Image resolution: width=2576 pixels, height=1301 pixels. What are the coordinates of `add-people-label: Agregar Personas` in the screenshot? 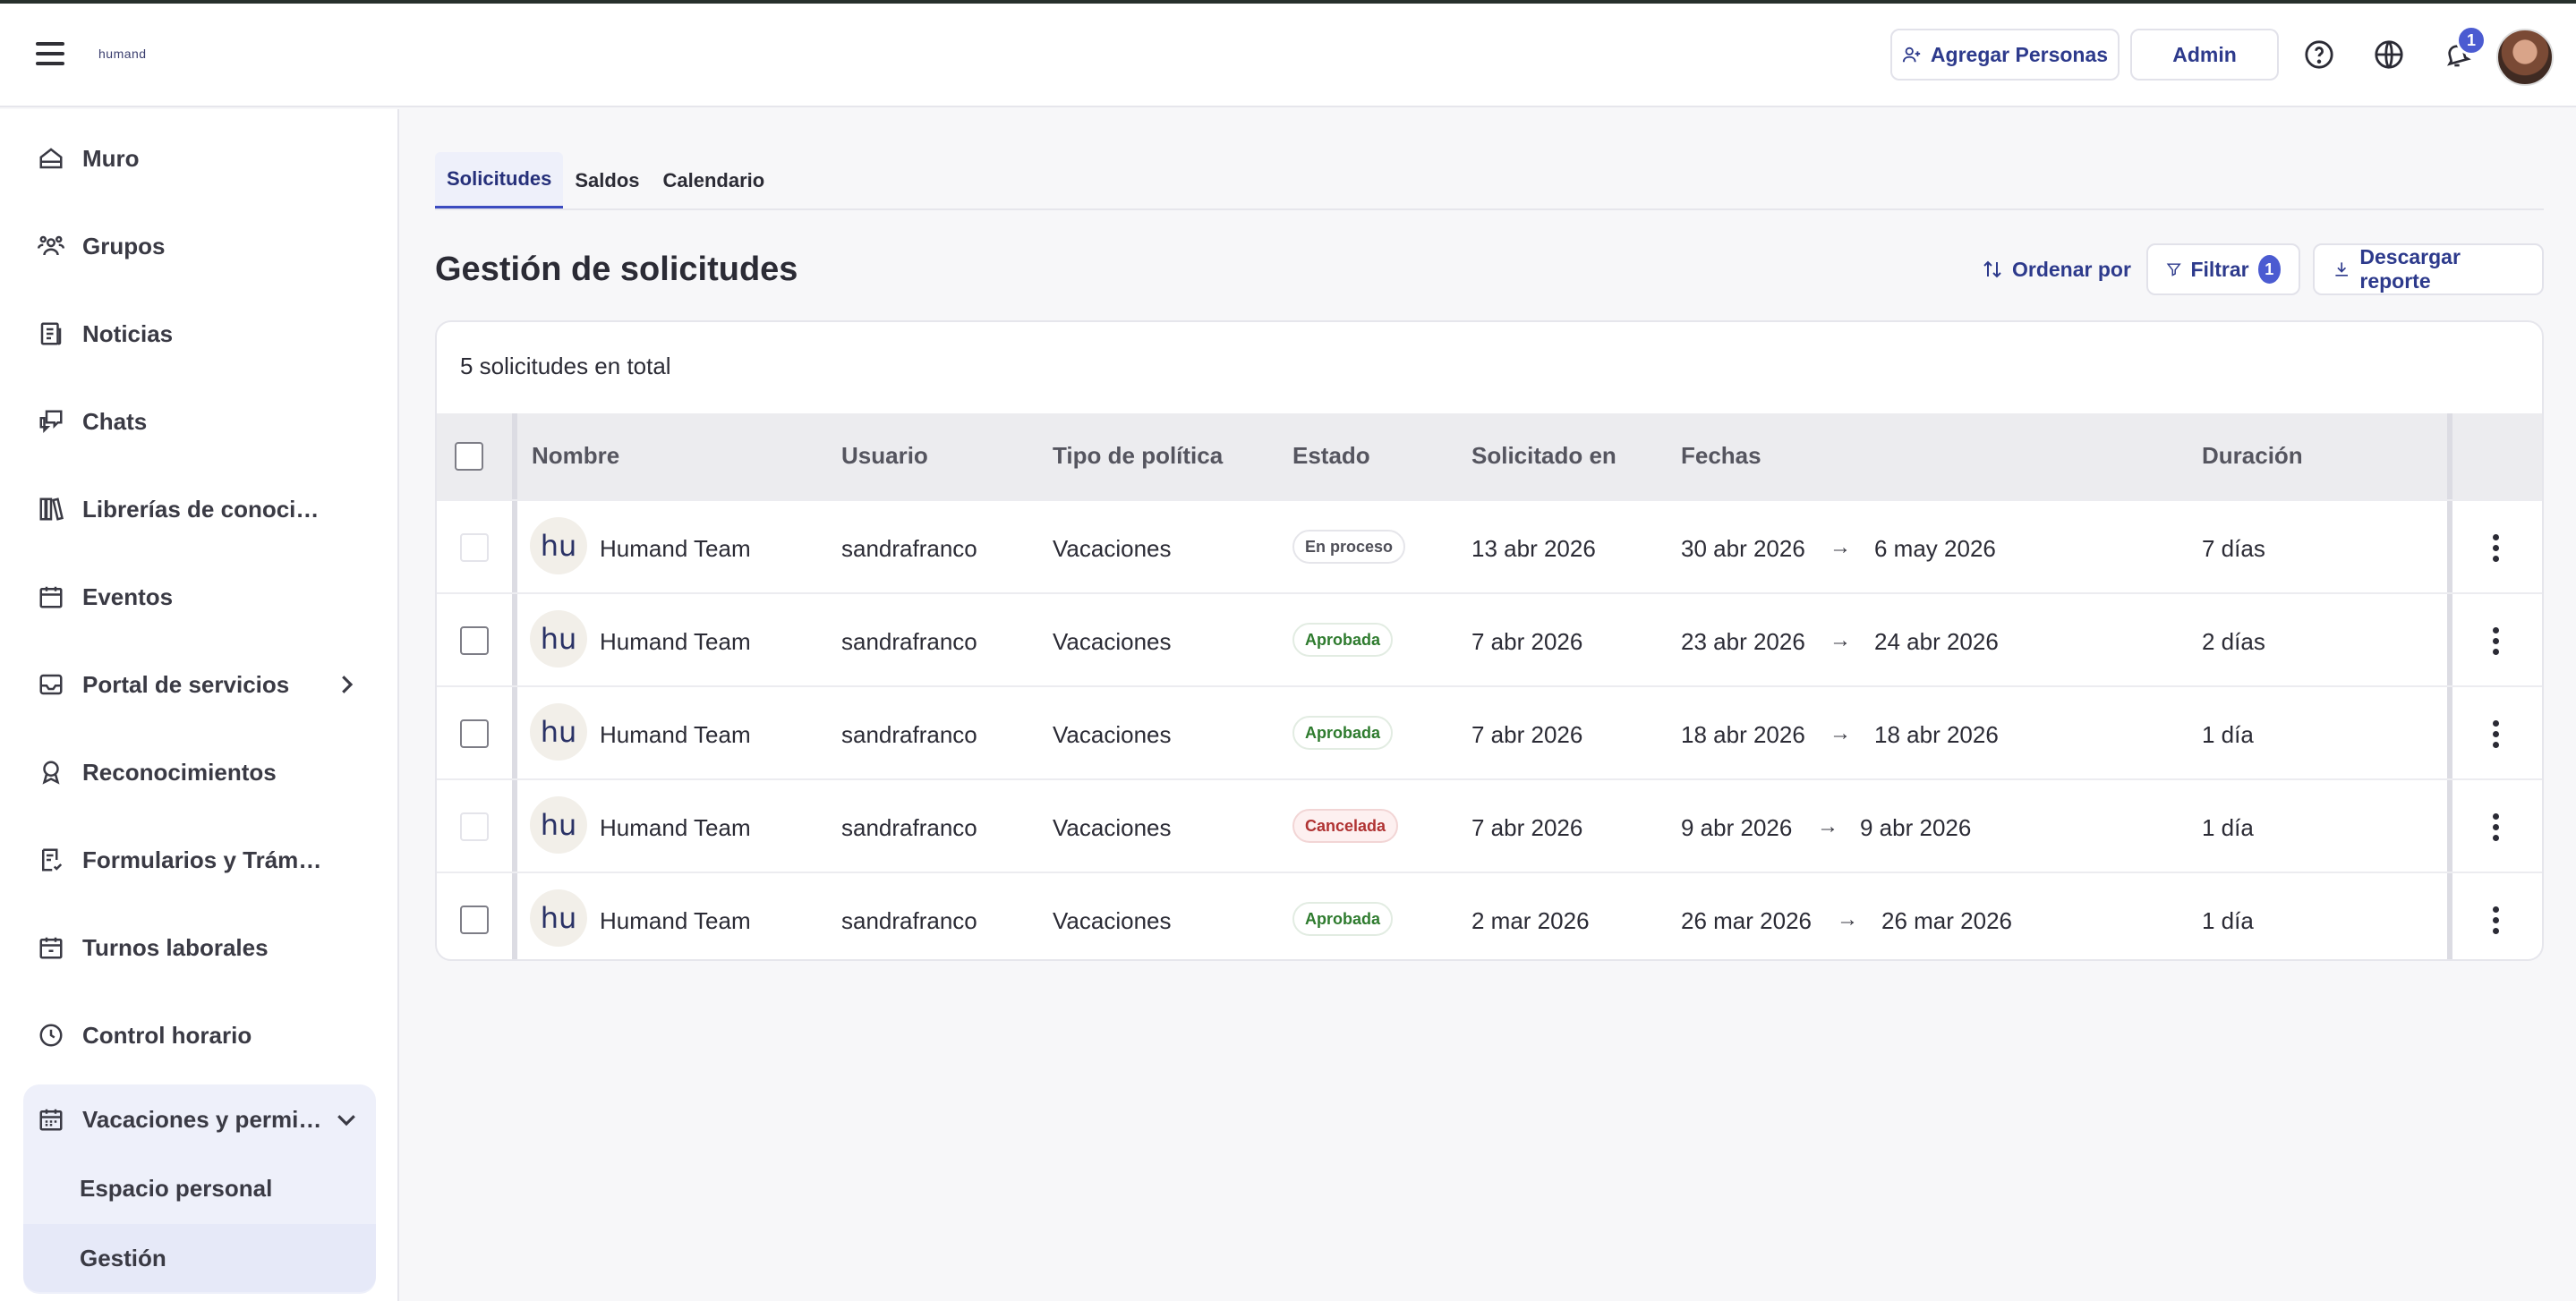 It's located at (2019, 54).